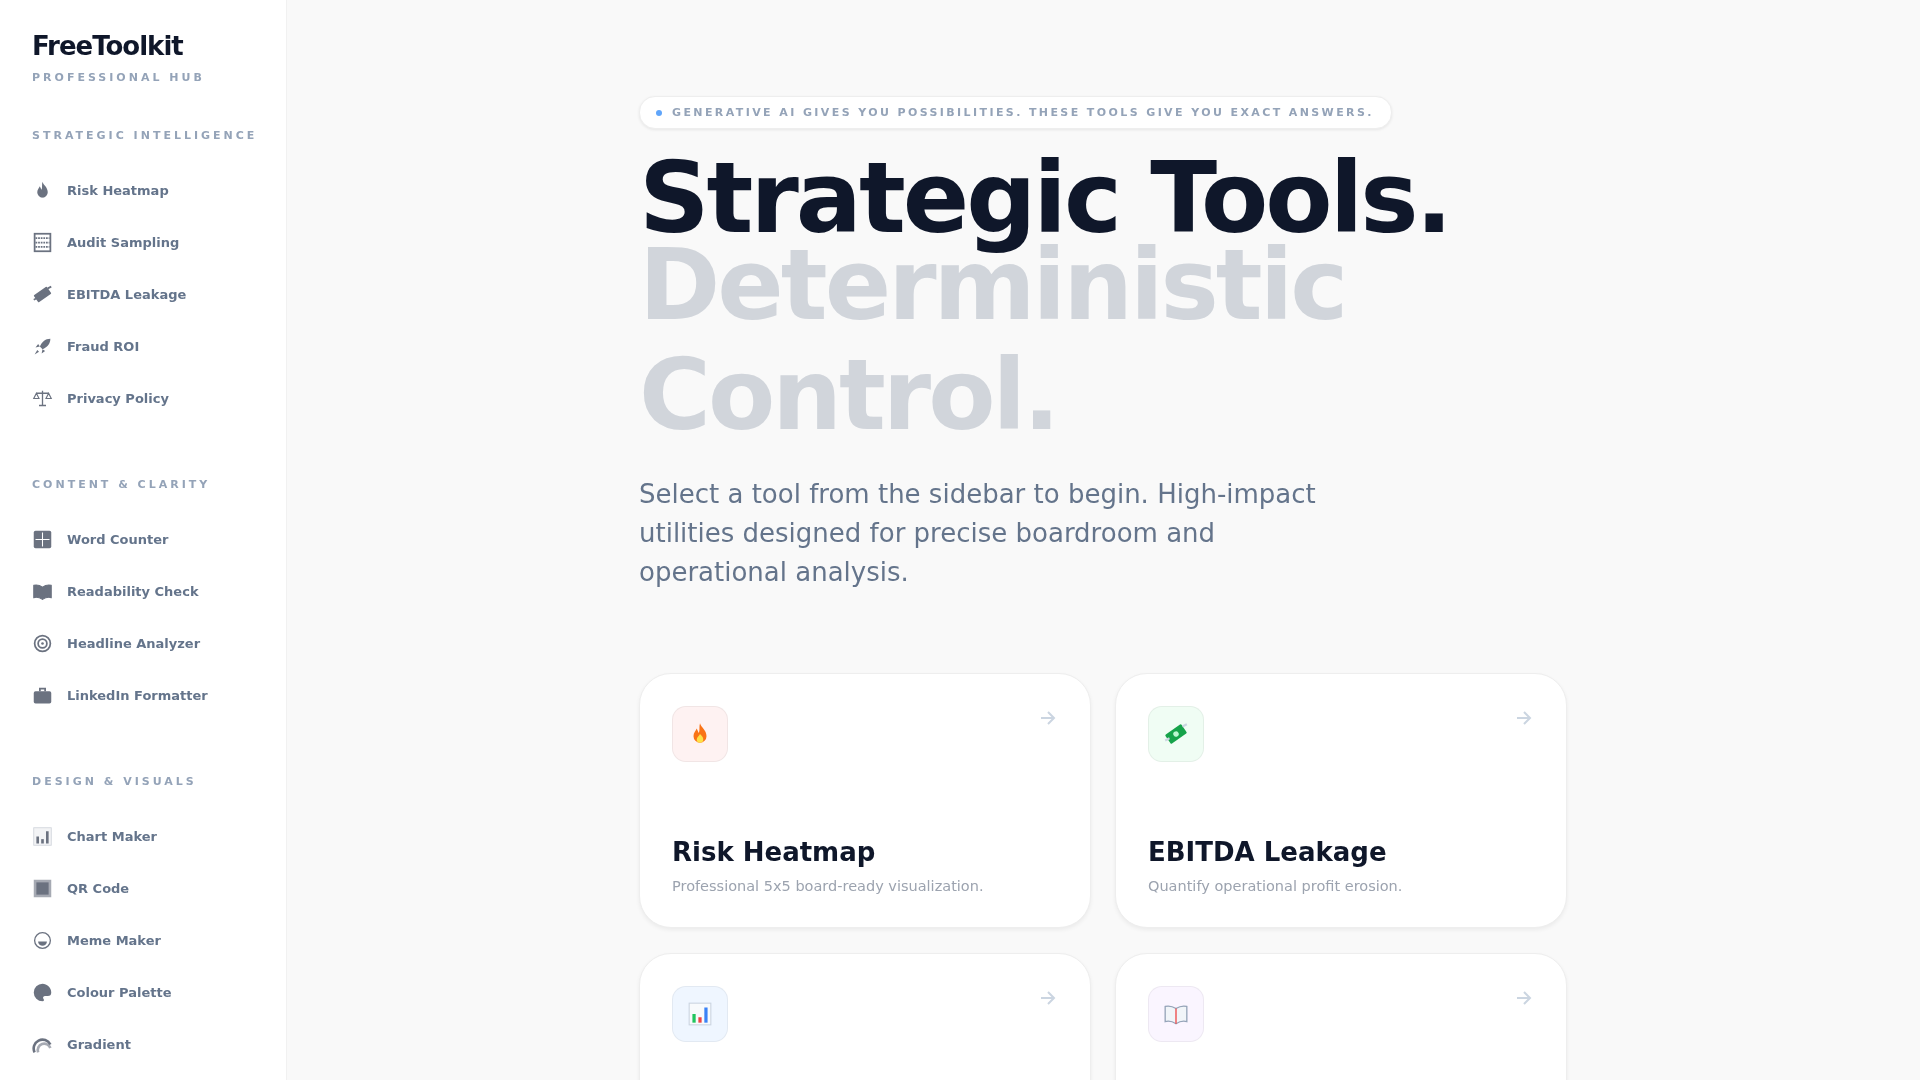 The image size is (1920, 1080). Describe the element at coordinates (114, 781) in the screenshot. I see `section-heading: DESIGN & VISUALS` at that location.